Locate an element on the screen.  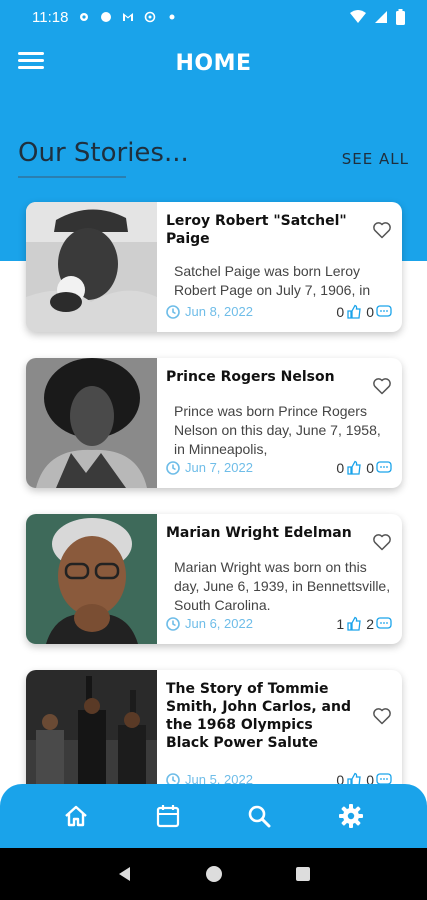
story-title: Prince Rogers Nelson is located at coordinates (250, 377).